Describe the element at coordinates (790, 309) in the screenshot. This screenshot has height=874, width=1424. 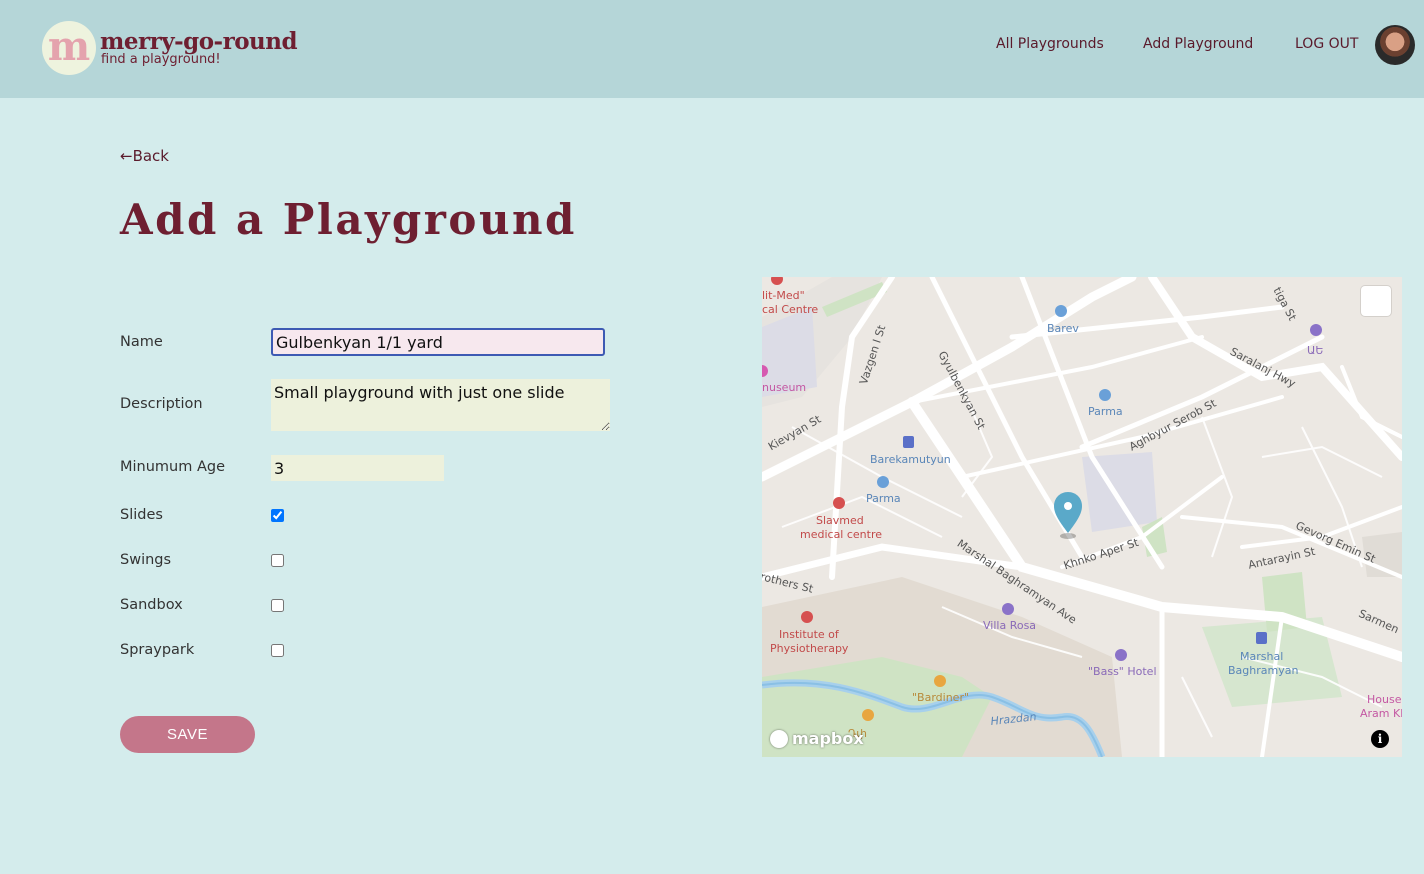
I see `poi-label: cal Centre` at that location.